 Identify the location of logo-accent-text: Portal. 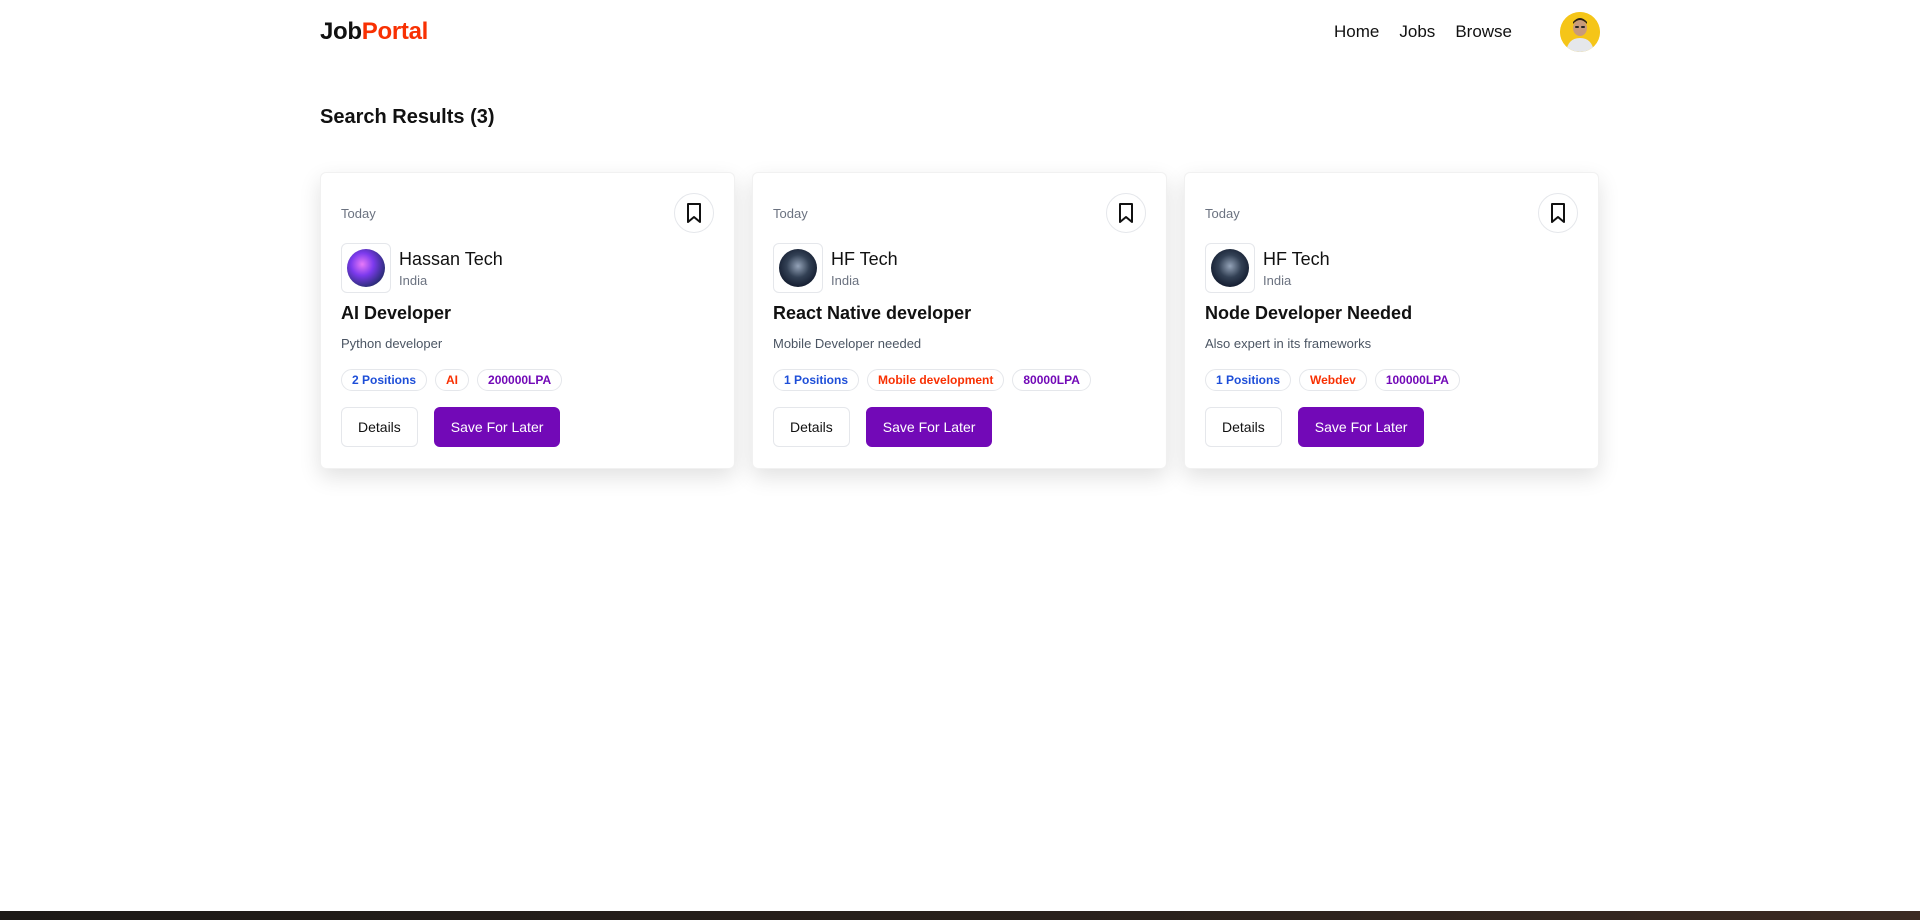
(395, 31).